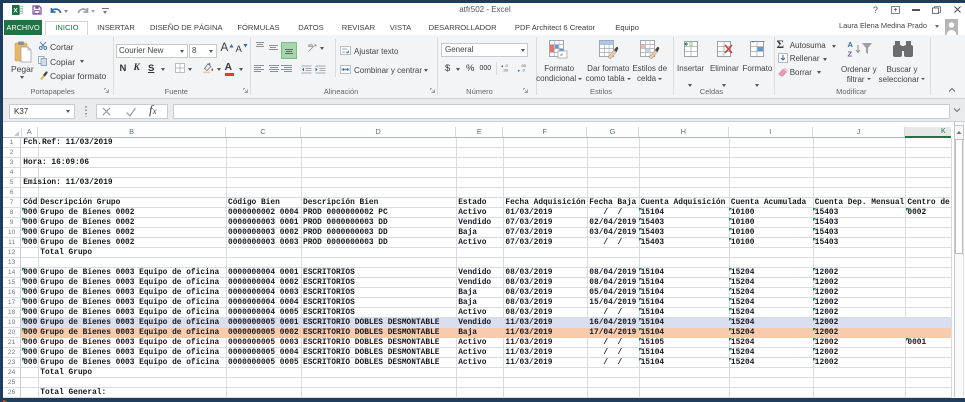 The height and width of the screenshot is (402, 965). Describe the element at coordinates (15, 10) in the screenshot. I see `svg-text: X` at that location.